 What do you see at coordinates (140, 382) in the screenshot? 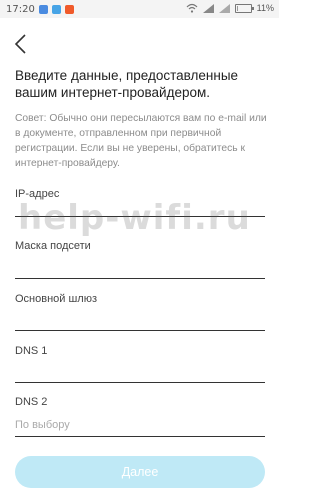
I see `dns1-underline` at bounding box center [140, 382].